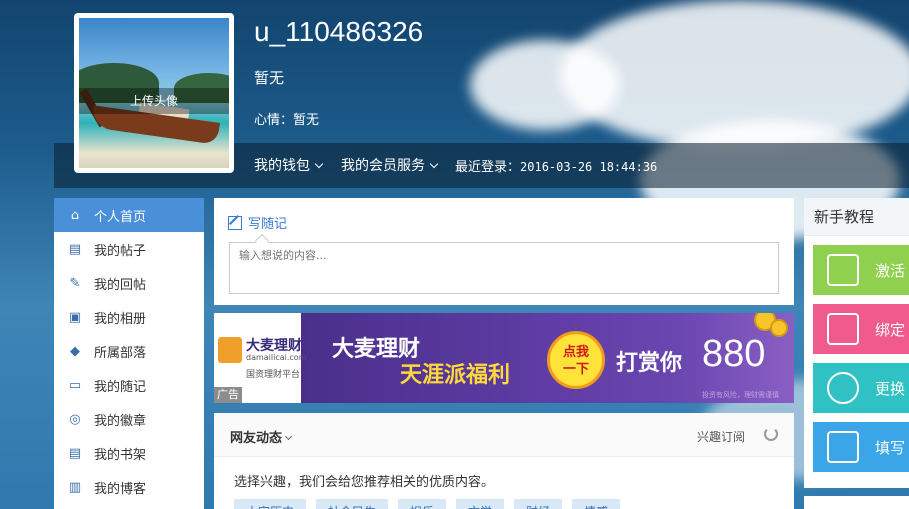 The image size is (909, 509). I want to click on wallet-menu: 我的钱包, so click(289, 165).